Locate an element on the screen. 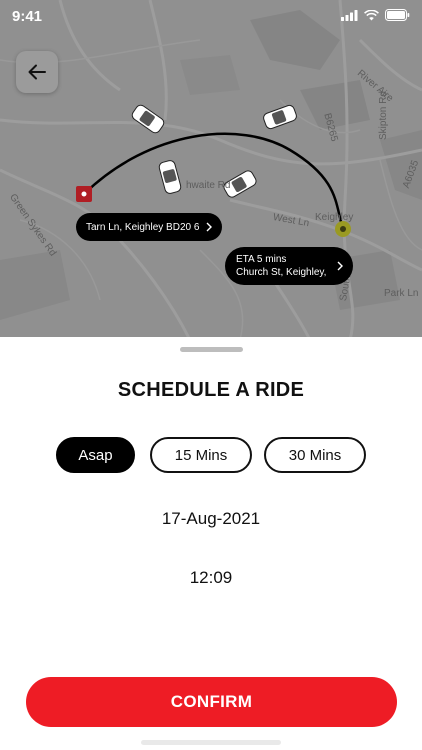 This screenshot has width=422, height=750. option-30-mins-button: 30 Mins is located at coordinates (315, 455).